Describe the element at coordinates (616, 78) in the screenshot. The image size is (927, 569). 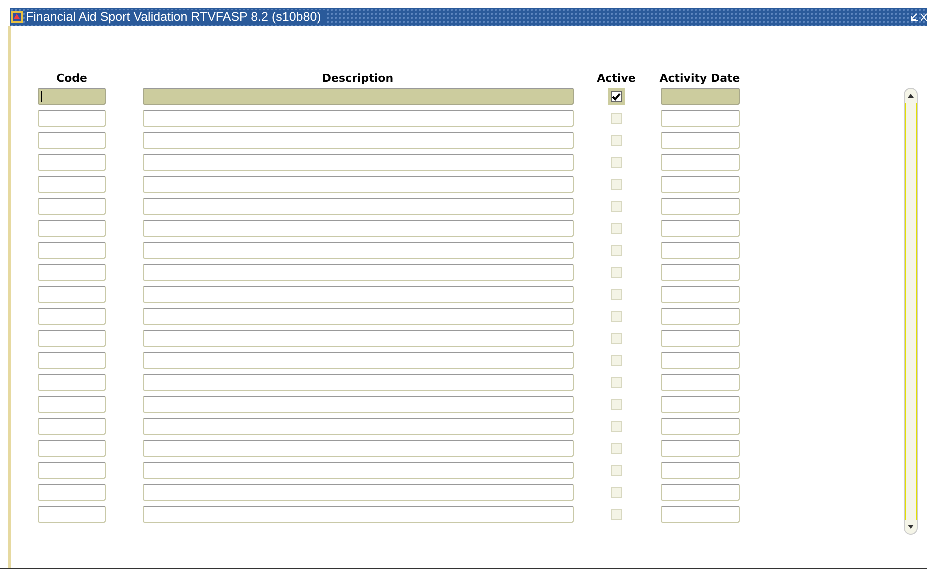
I see `column-header: Active` at that location.